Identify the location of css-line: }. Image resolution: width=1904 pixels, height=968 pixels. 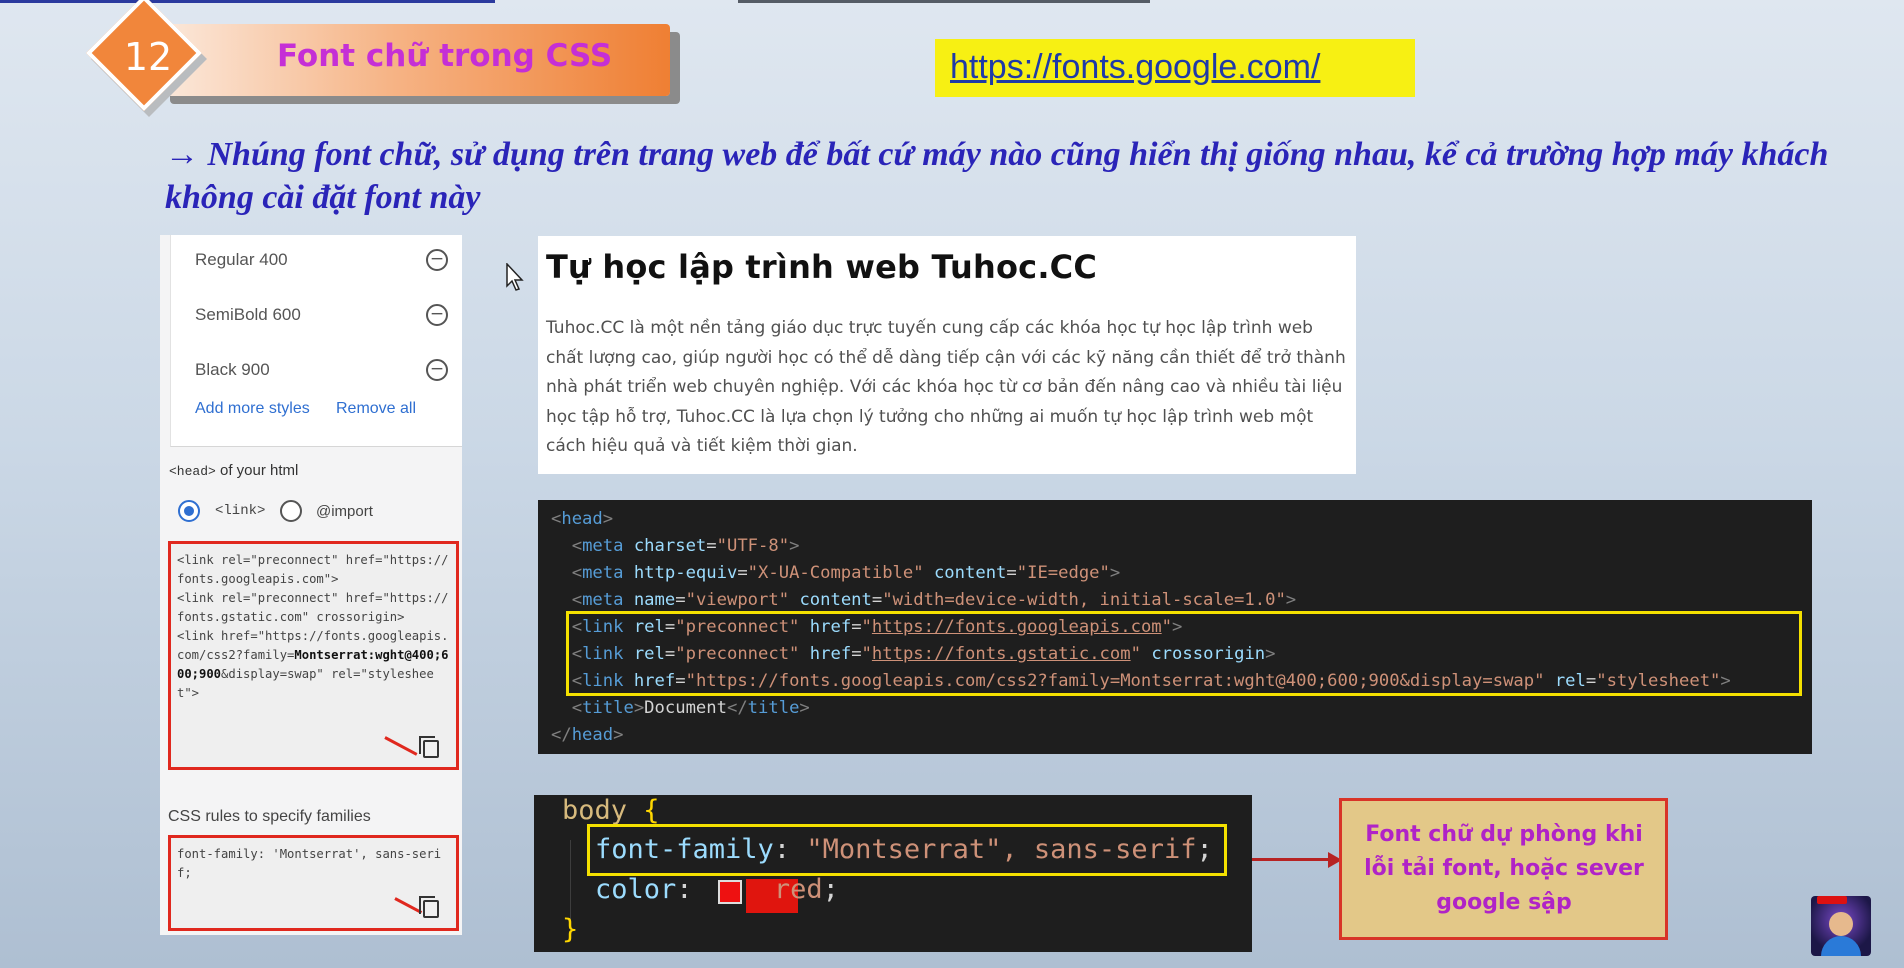
(570, 929).